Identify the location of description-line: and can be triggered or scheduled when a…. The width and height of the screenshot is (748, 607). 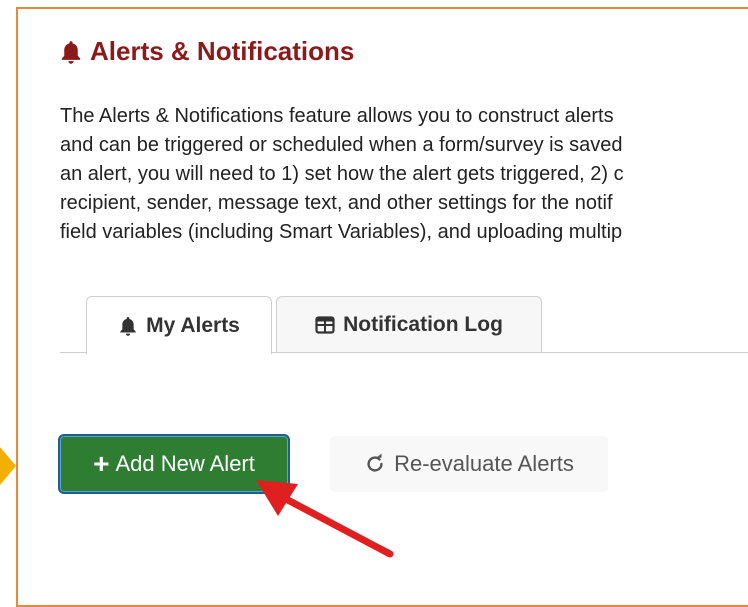
(341, 145).